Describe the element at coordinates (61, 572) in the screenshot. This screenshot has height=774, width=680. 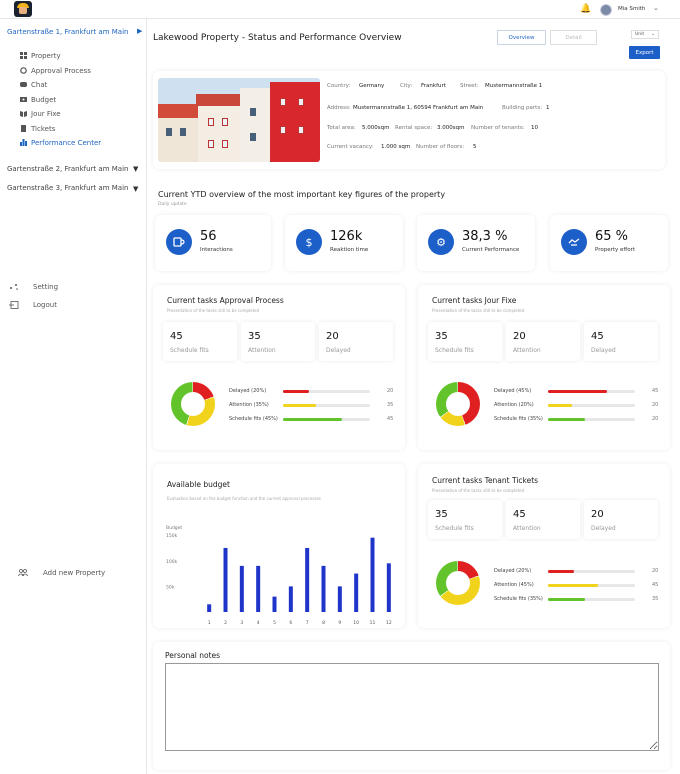
I see `add-property-button: Add new Property` at that location.